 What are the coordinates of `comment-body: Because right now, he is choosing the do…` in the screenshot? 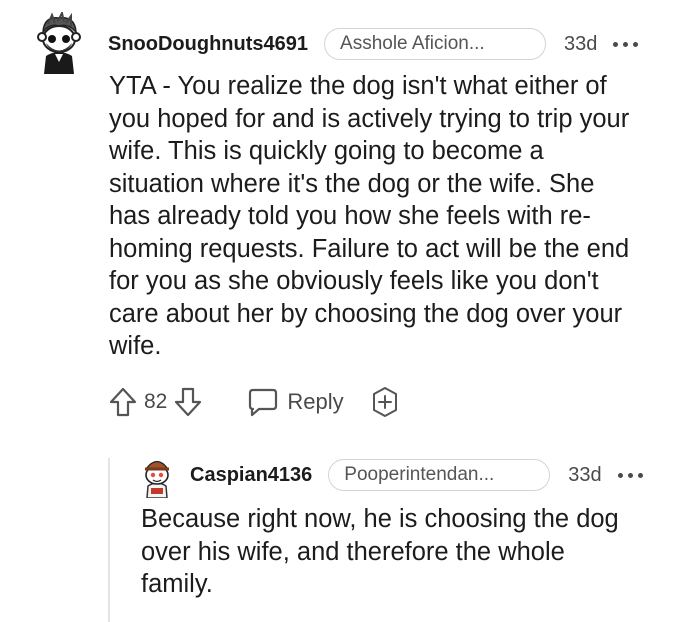 It's located at (380, 551).